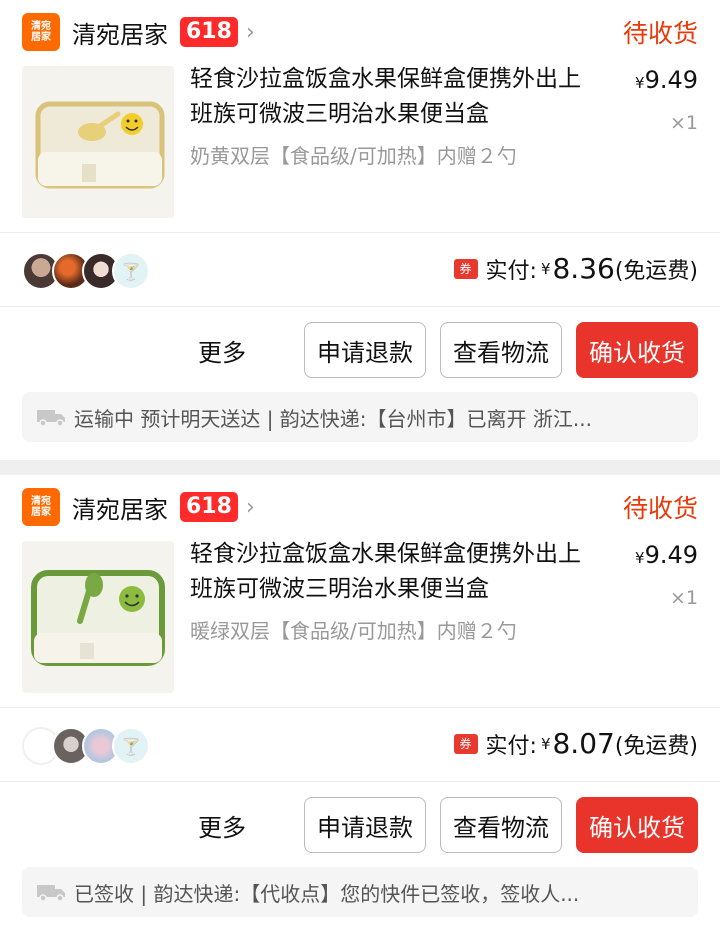 The height and width of the screenshot is (935, 720). What do you see at coordinates (583, 743) in the screenshot?
I see `paid-value: 8.07` at bounding box center [583, 743].